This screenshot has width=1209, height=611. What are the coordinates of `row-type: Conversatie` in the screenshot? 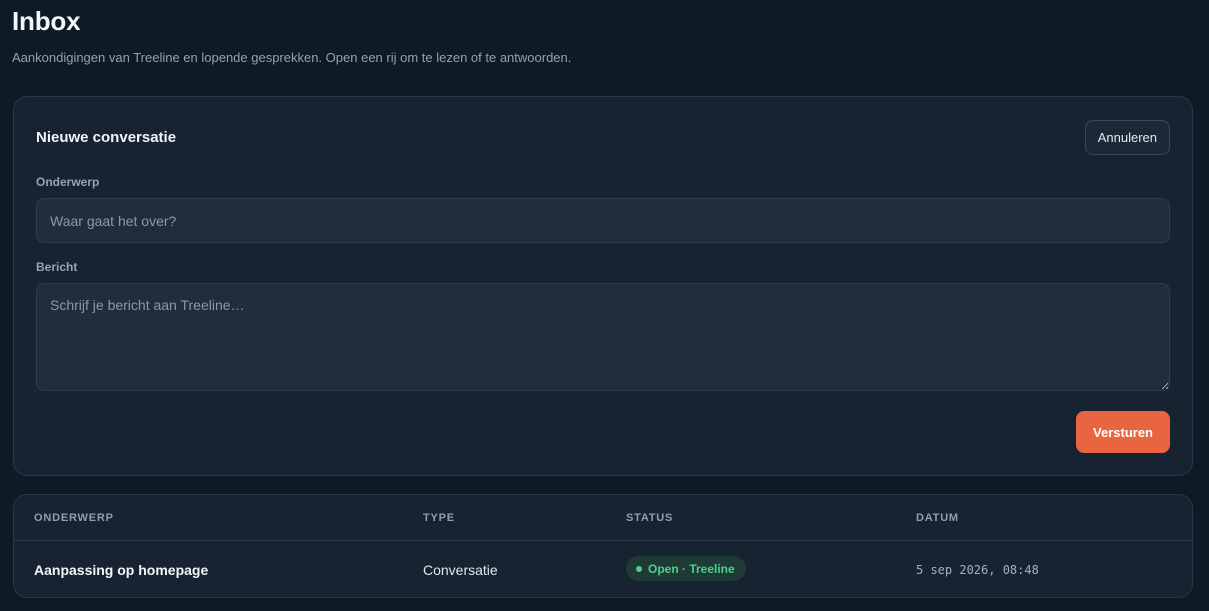 It's located at (460, 570).